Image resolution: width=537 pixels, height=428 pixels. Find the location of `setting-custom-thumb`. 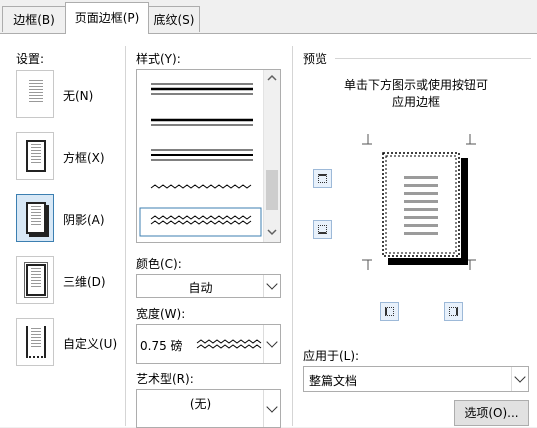

setting-custom-thumb is located at coordinates (35, 342).